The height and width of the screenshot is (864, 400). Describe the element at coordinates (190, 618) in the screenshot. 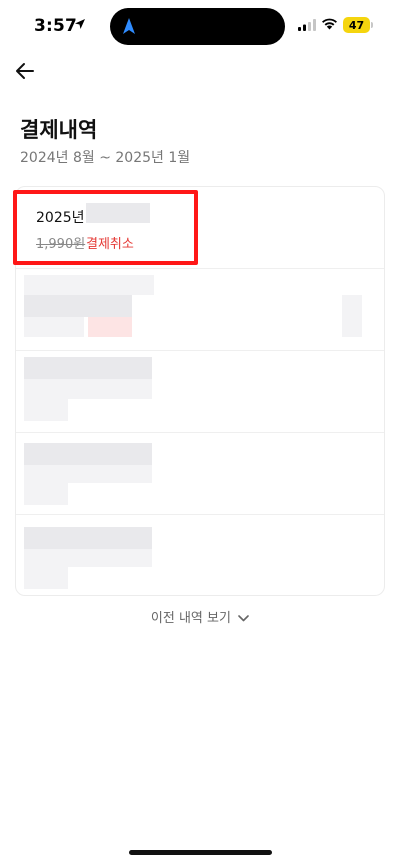

I see `more-label: 이전 내역 보기` at that location.